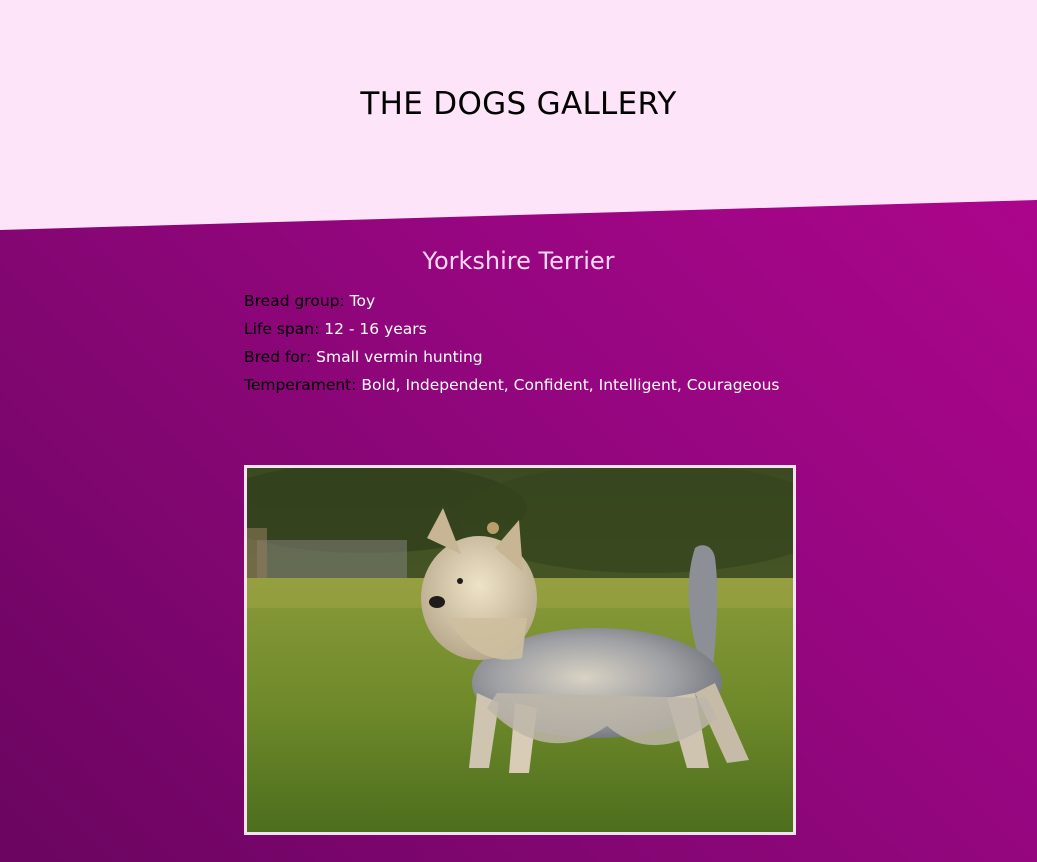 This screenshot has width=1037, height=862. Describe the element at coordinates (399, 357) in the screenshot. I see `fact-value: Small vermin hunting` at that location.